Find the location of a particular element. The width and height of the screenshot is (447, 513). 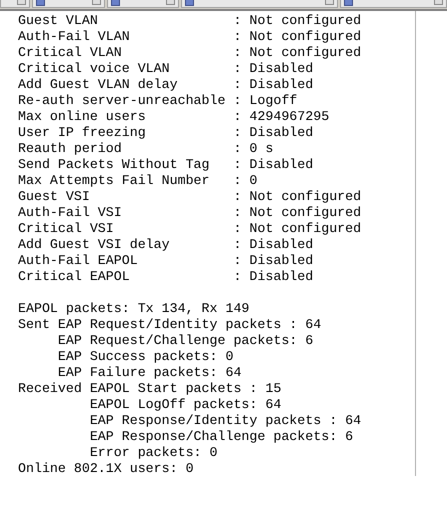

text-line: Received EAPOL Start packets : 15 is located at coordinates (150, 389).